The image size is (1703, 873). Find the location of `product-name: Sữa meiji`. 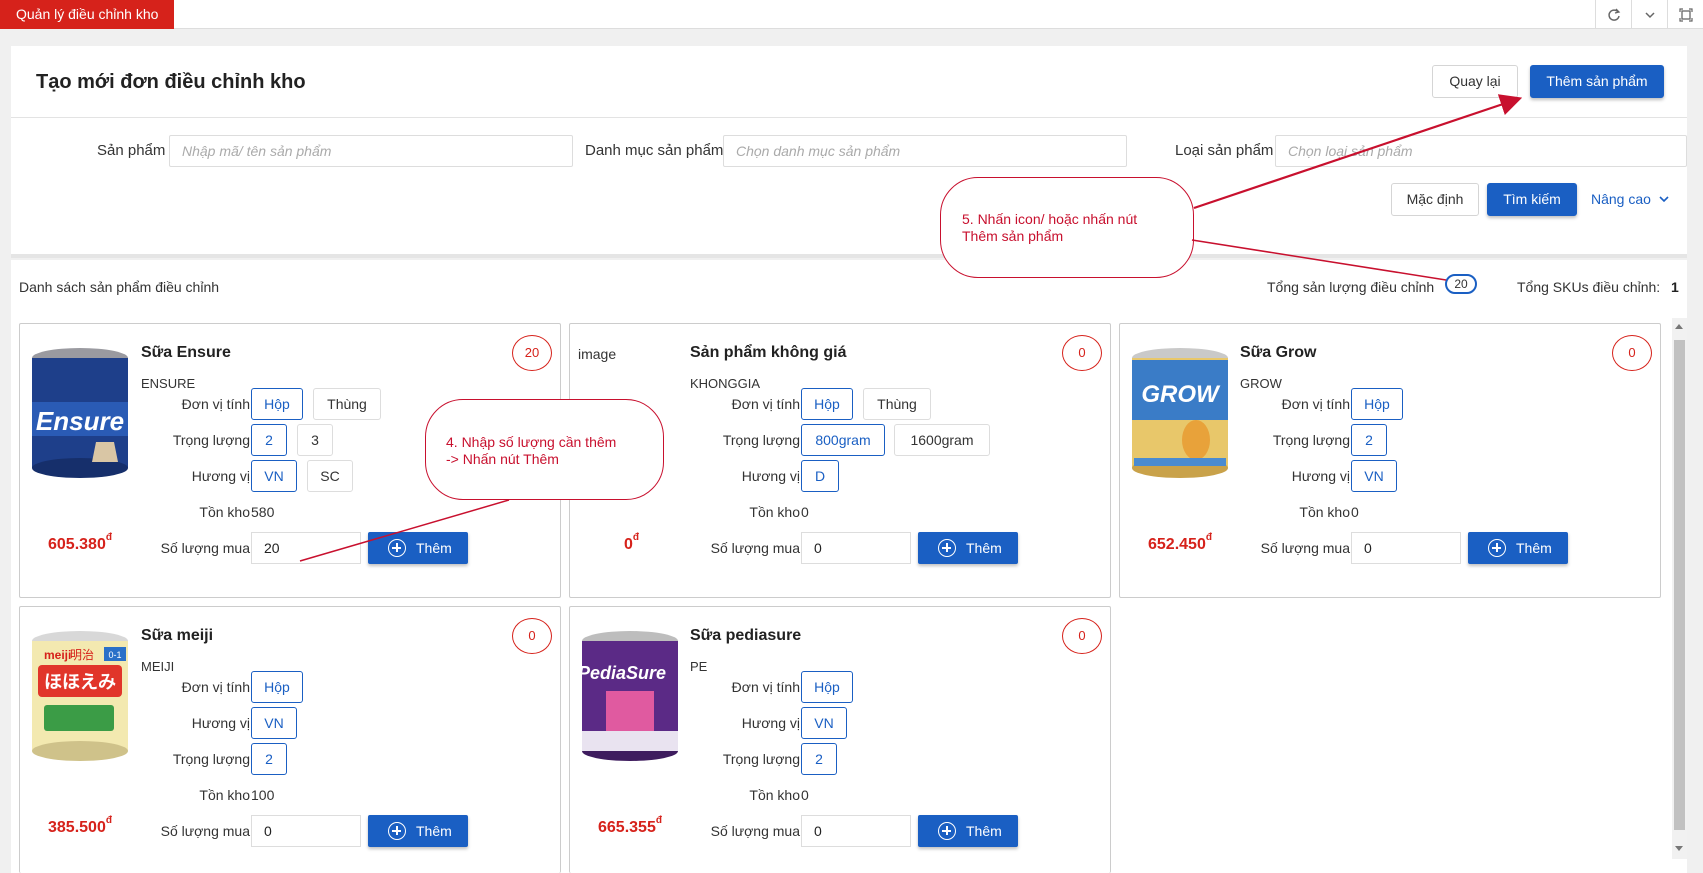

product-name: Sữa meiji is located at coordinates (177, 635).